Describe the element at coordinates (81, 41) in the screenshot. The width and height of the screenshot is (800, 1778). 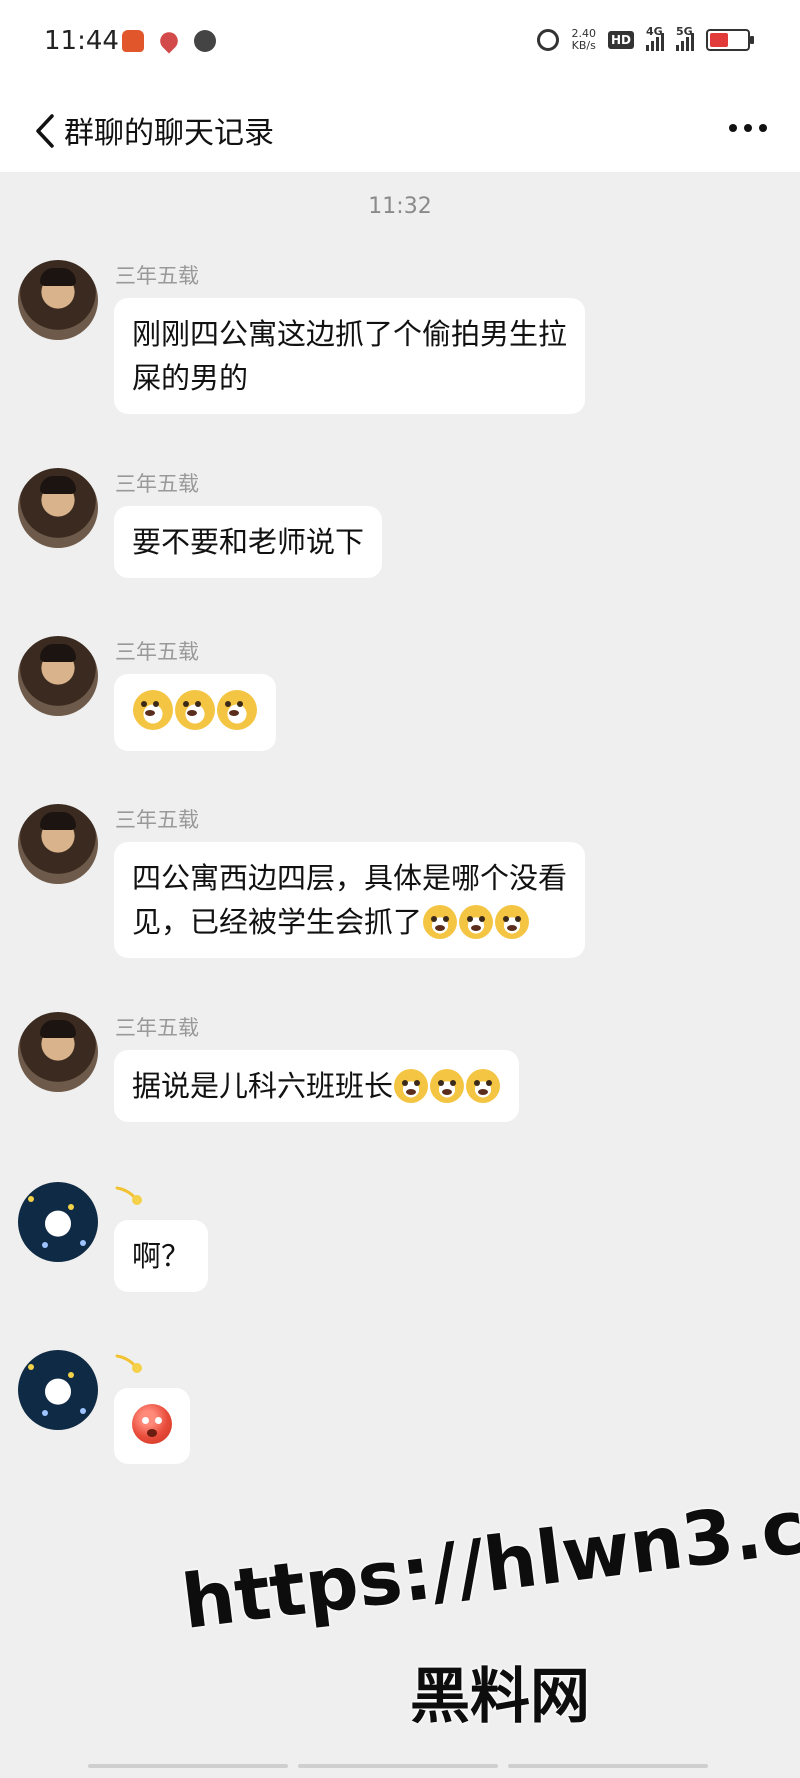
I see `status-time: 11:44` at that location.